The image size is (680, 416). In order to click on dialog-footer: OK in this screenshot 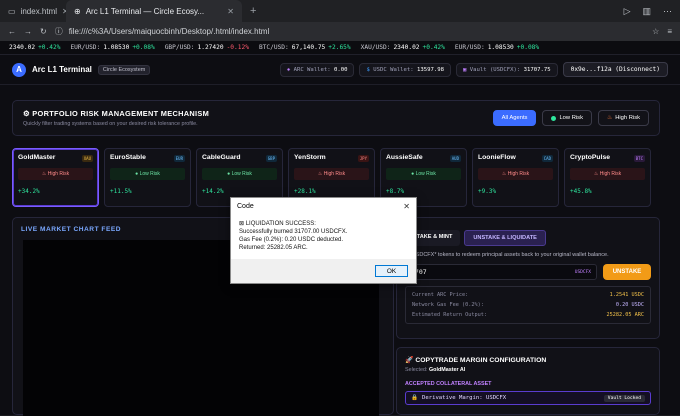, I will do `click(323, 271)`.